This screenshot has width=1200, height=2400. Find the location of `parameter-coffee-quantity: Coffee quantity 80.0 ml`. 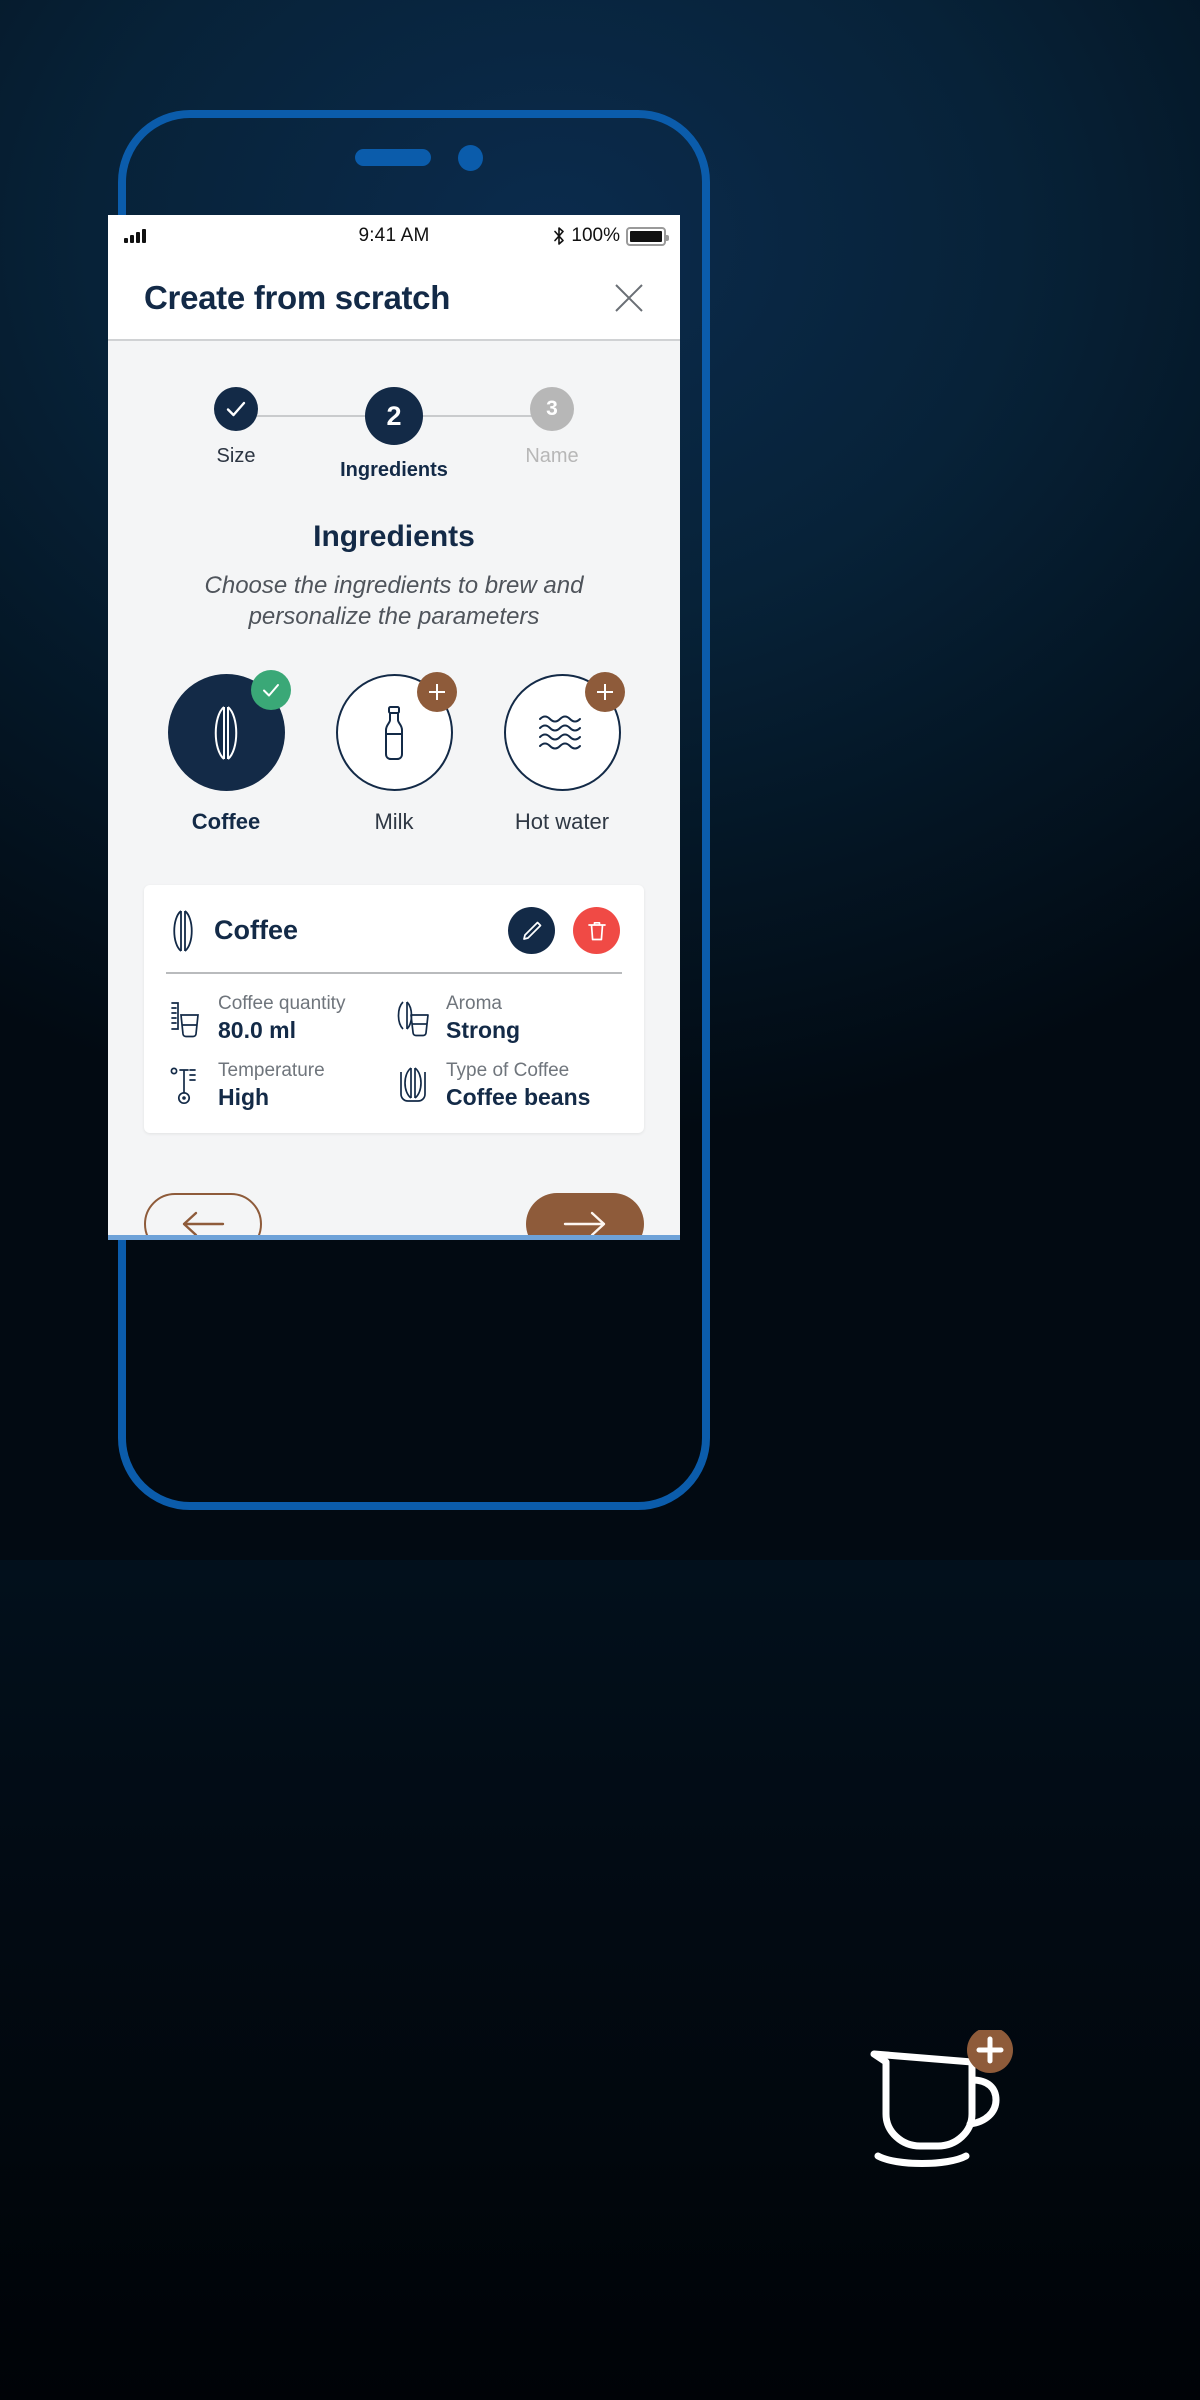

parameter-coffee-quantity: Coffee quantity 80.0 ml is located at coordinates (280, 1018).